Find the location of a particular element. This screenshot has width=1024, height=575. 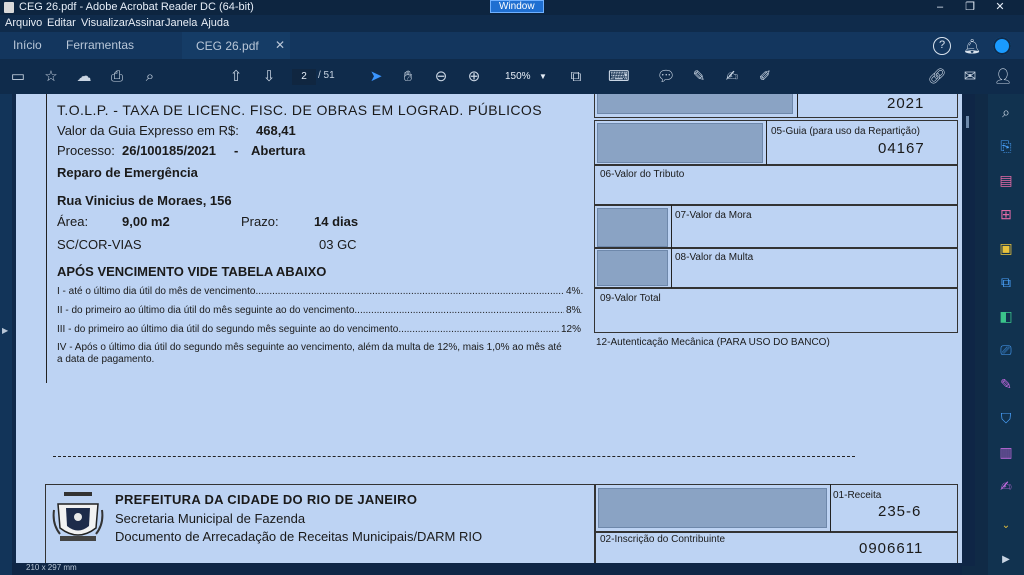

after-due-title: APÓS VENCIMENTO VIDE TABELA ABAIXO is located at coordinates (192, 271).